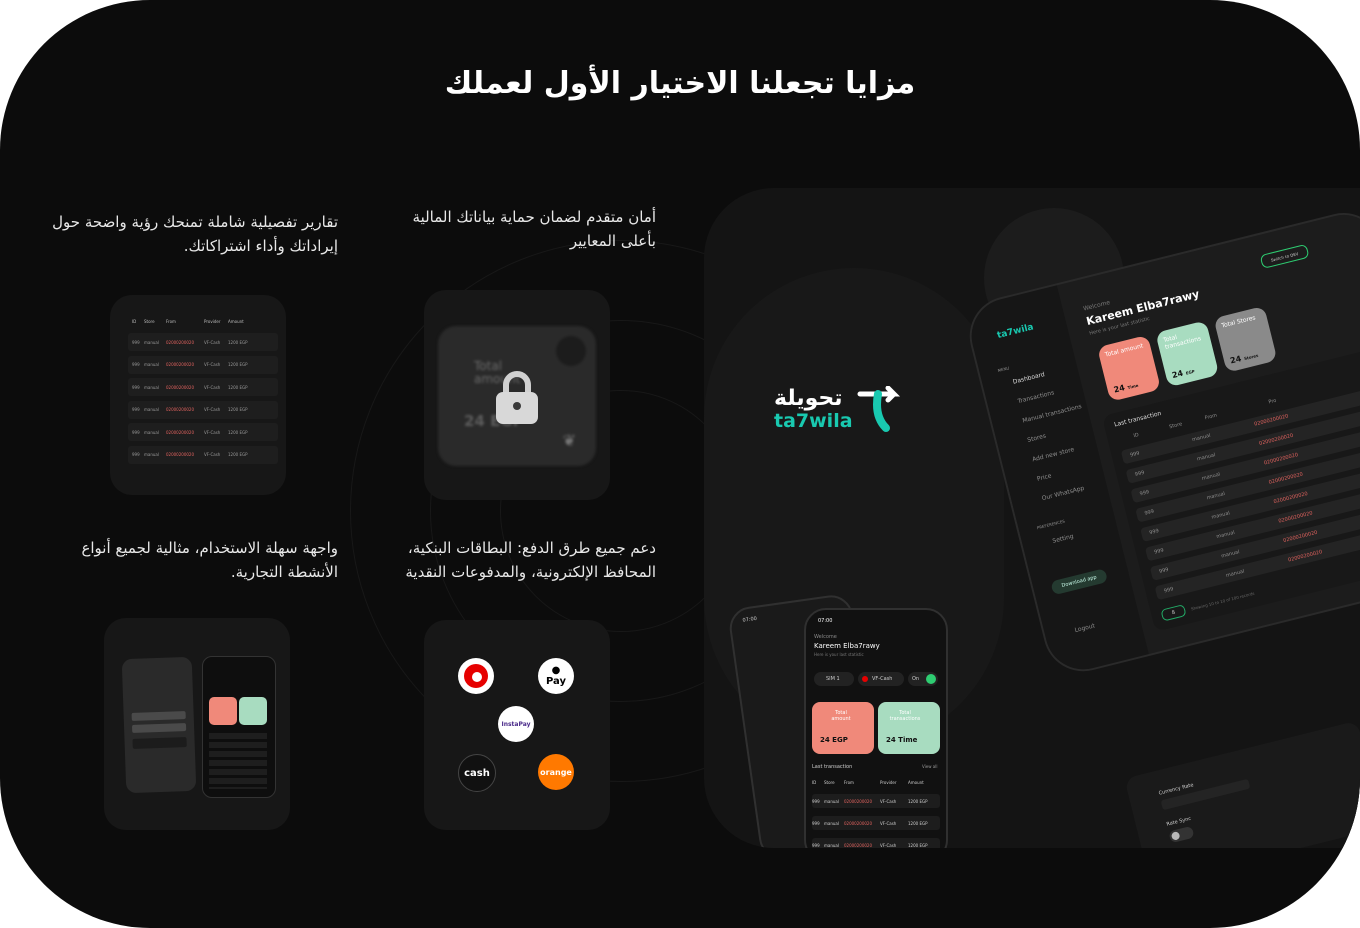 The height and width of the screenshot is (928, 1360). What do you see at coordinates (825, 637) in the screenshot?
I see `phone-welcome: Welcome` at bounding box center [825, 637].